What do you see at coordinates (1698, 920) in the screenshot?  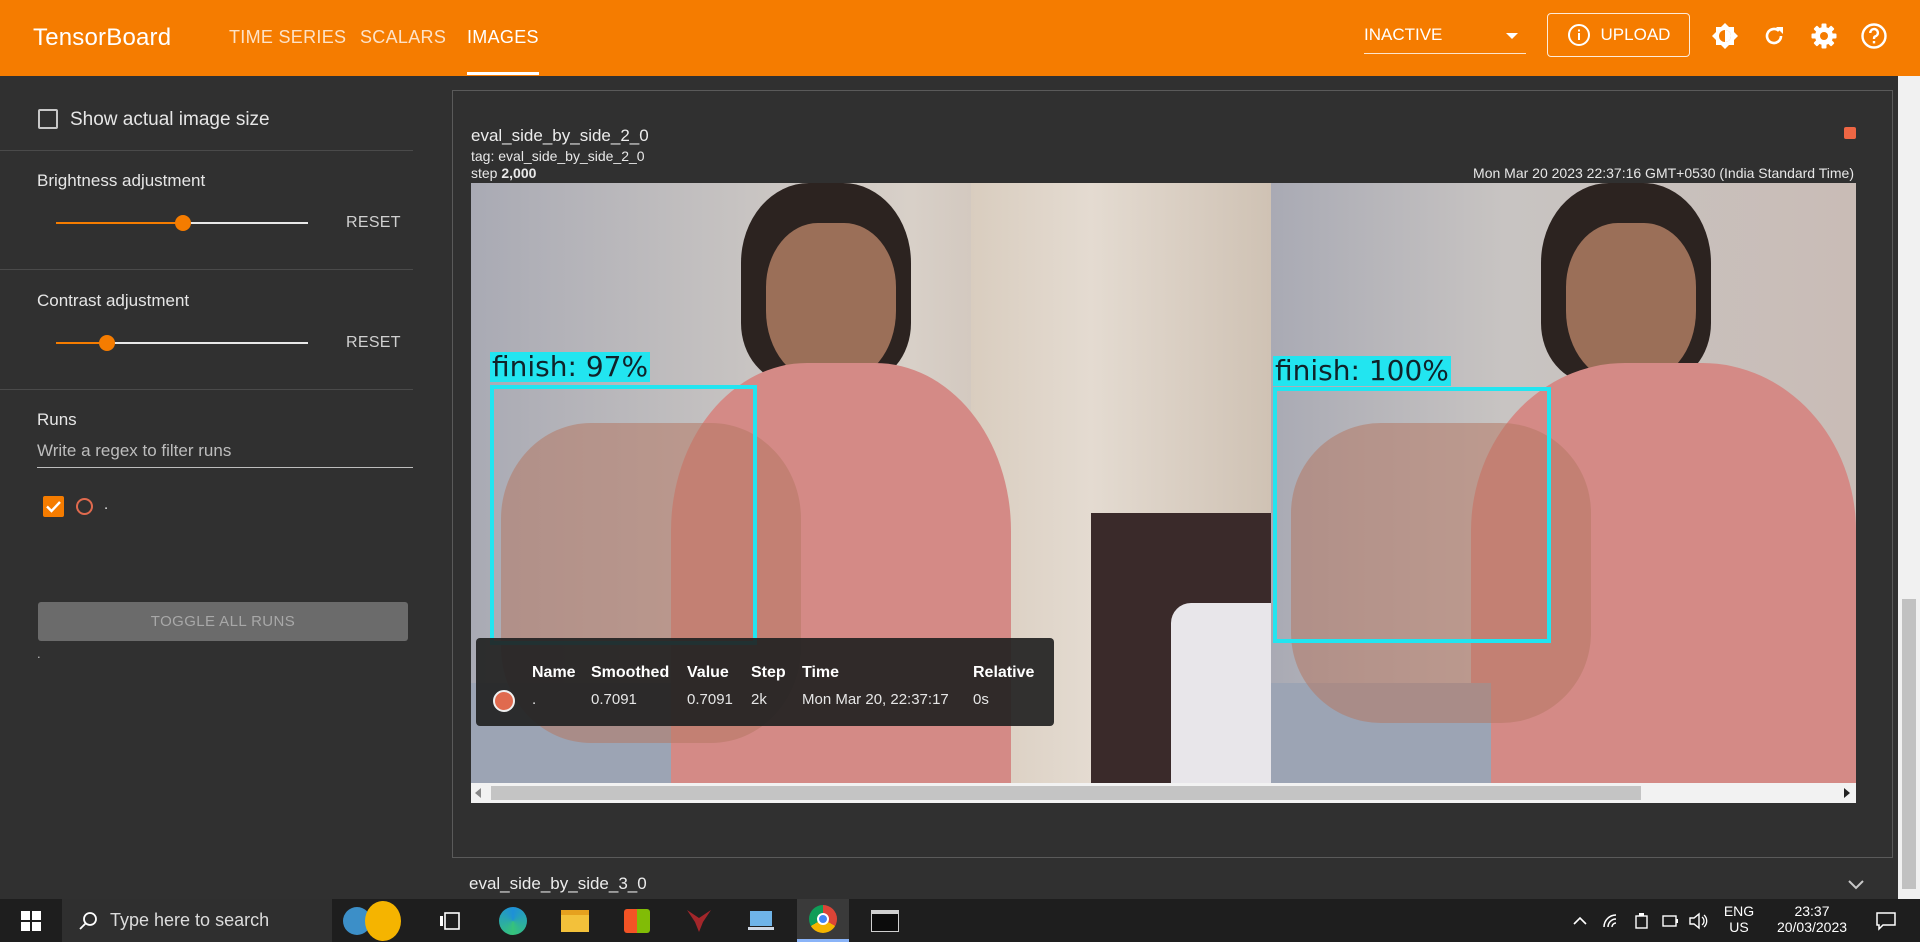 I see `volume-icon` at bounding box center [1698, 920].